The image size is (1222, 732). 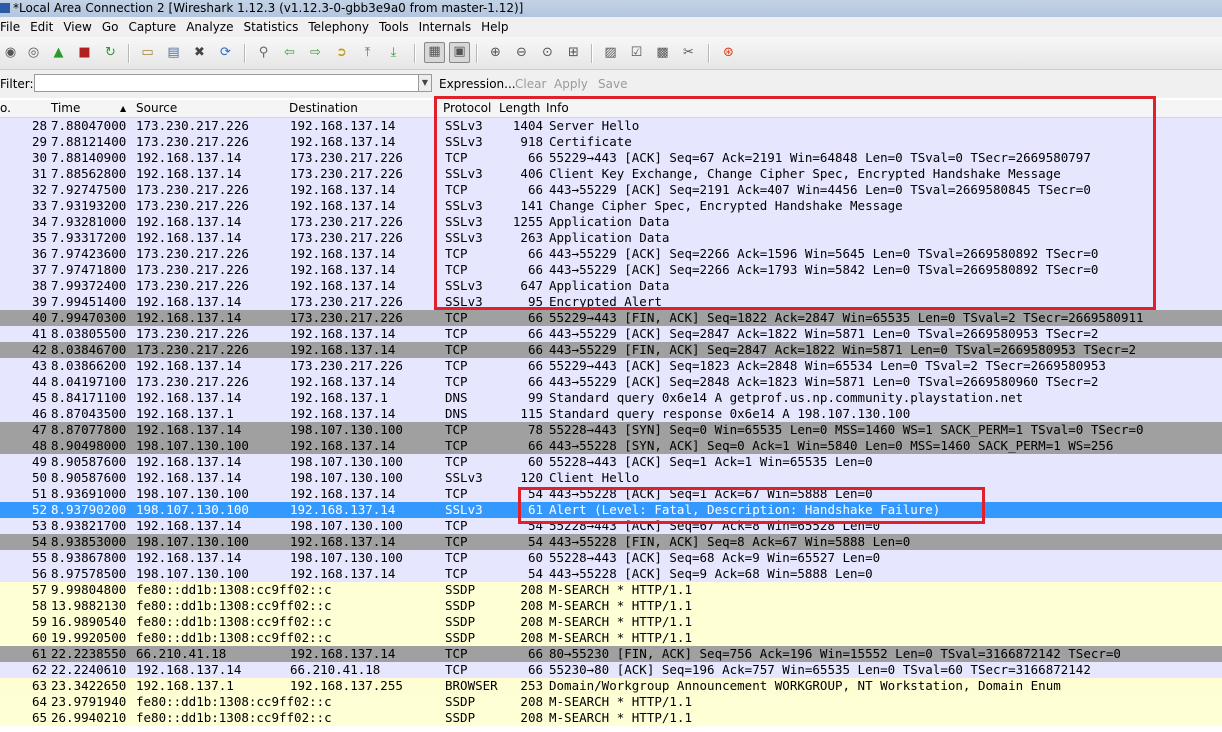 I want to click on menu-internals: Internals, so click(x=445, y=27).